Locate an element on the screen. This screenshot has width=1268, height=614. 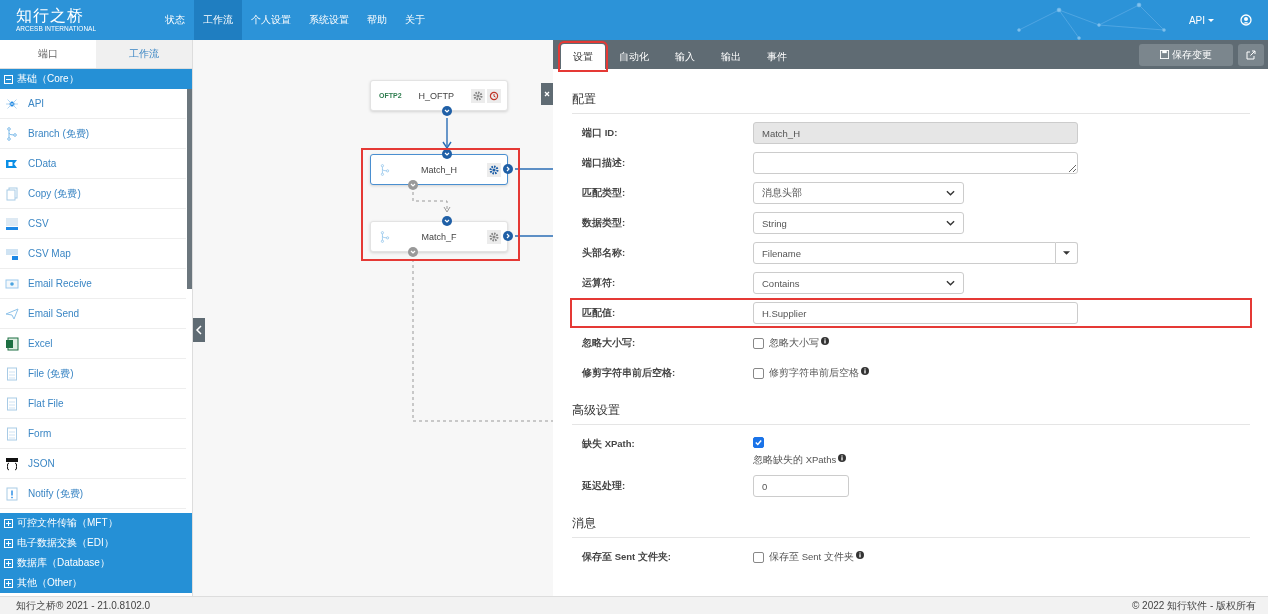
connector-item: Copy (免费) is located at coordinates (93, 194).